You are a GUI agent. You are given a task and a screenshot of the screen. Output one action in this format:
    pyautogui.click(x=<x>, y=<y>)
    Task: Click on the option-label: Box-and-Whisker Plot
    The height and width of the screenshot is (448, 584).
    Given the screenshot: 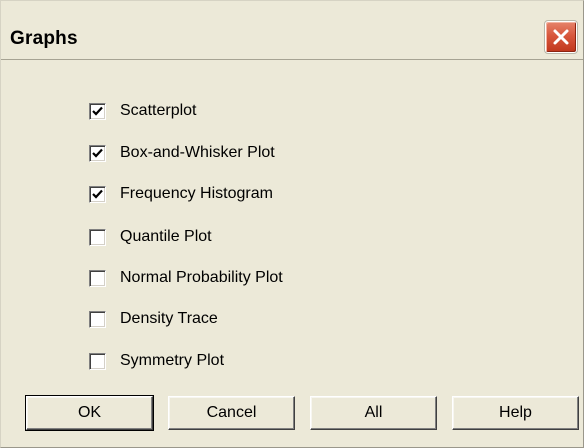 What is the action you would take?
    pyautogui.click(x=197, y=152)
    